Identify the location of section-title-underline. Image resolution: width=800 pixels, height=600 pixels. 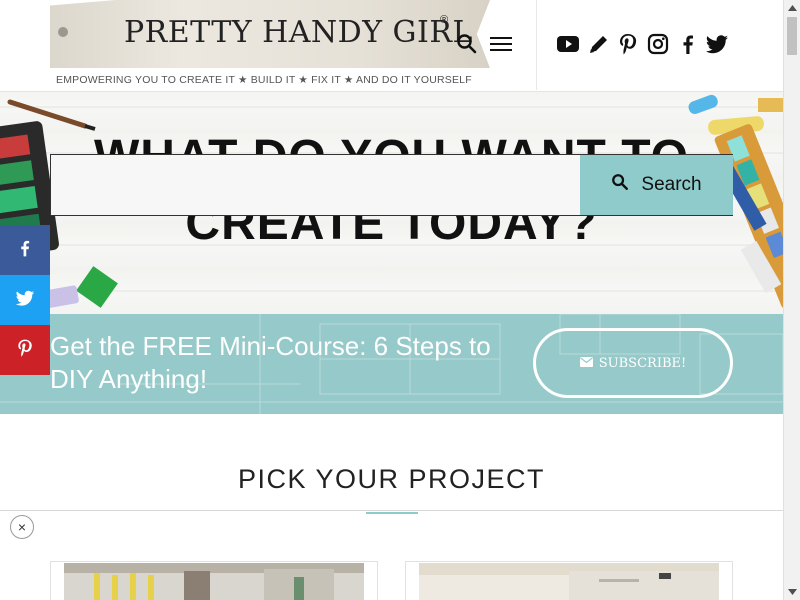
(392, 513).